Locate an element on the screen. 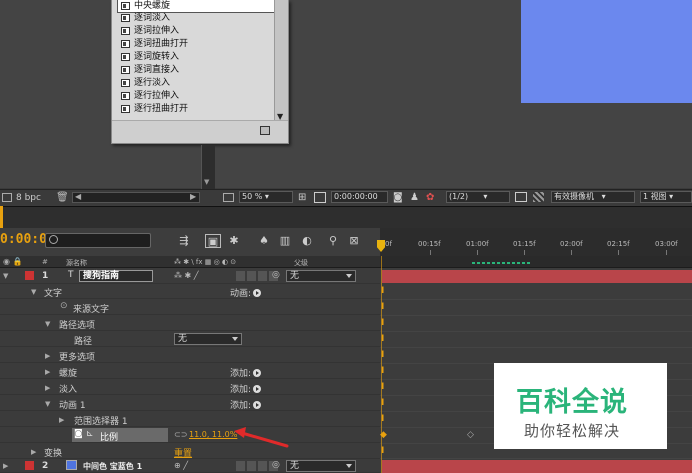  bpc-label: 8 bpc is located at coordinates (28, 198).